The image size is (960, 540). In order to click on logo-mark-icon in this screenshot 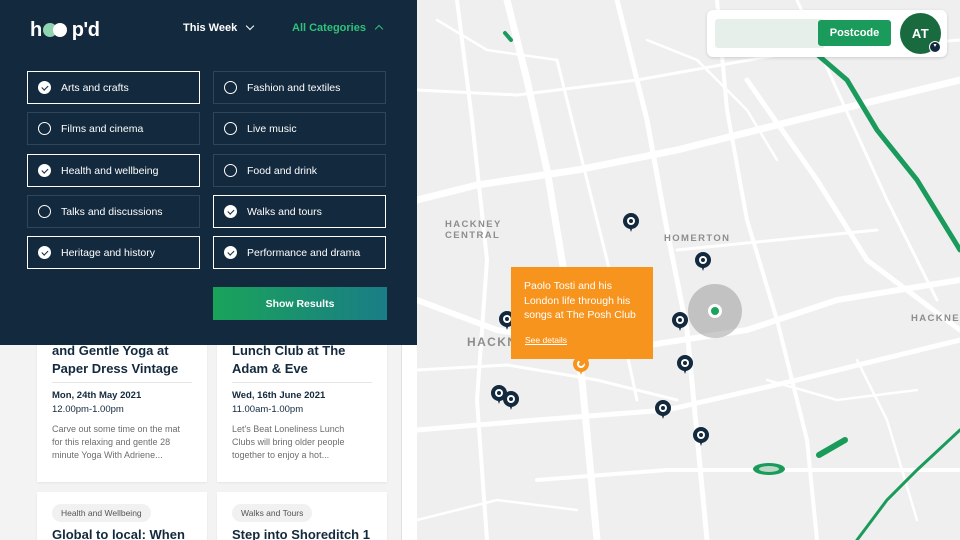, I will do `click(56, 30)`.